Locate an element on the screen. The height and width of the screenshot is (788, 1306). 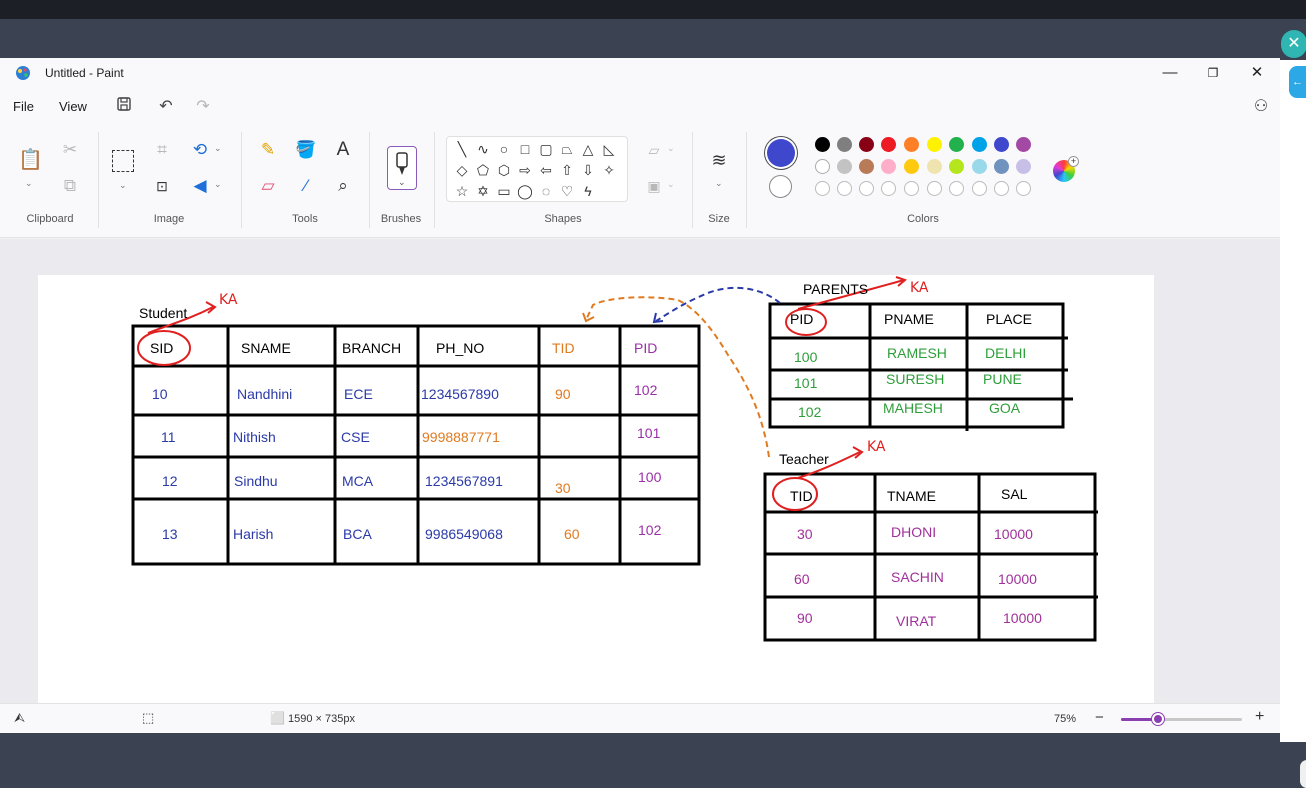
parents-cell: SURESH is located at coordinates (915, 379).